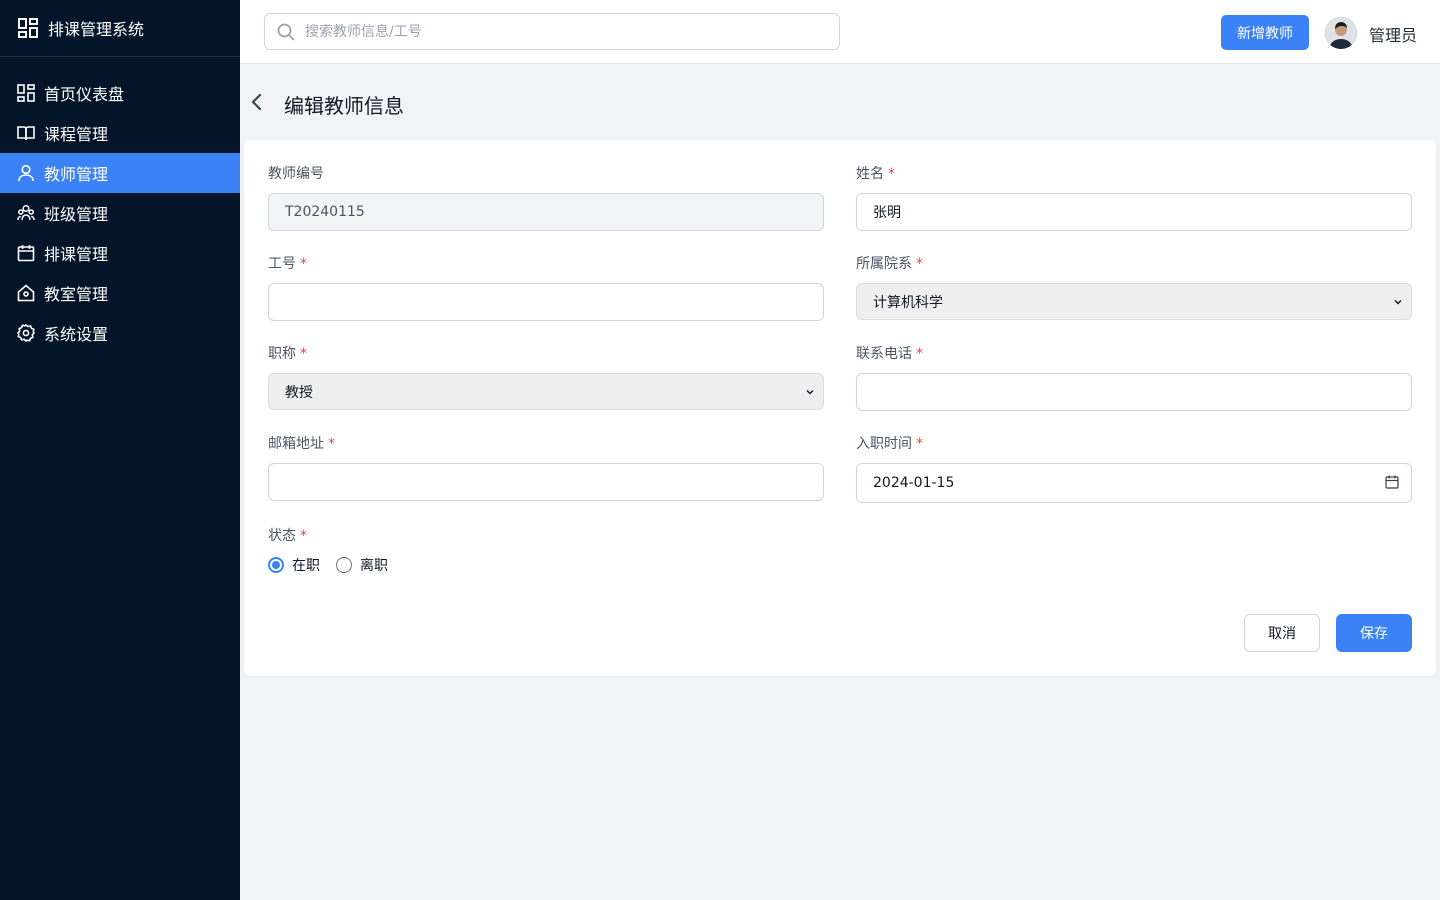 The width and height of the screenshot is (1440, 900). What do you see at coordinates (1393, 34) in the screenshot?
I see `user-name: 管理员` at bounding box center [1393, 34].